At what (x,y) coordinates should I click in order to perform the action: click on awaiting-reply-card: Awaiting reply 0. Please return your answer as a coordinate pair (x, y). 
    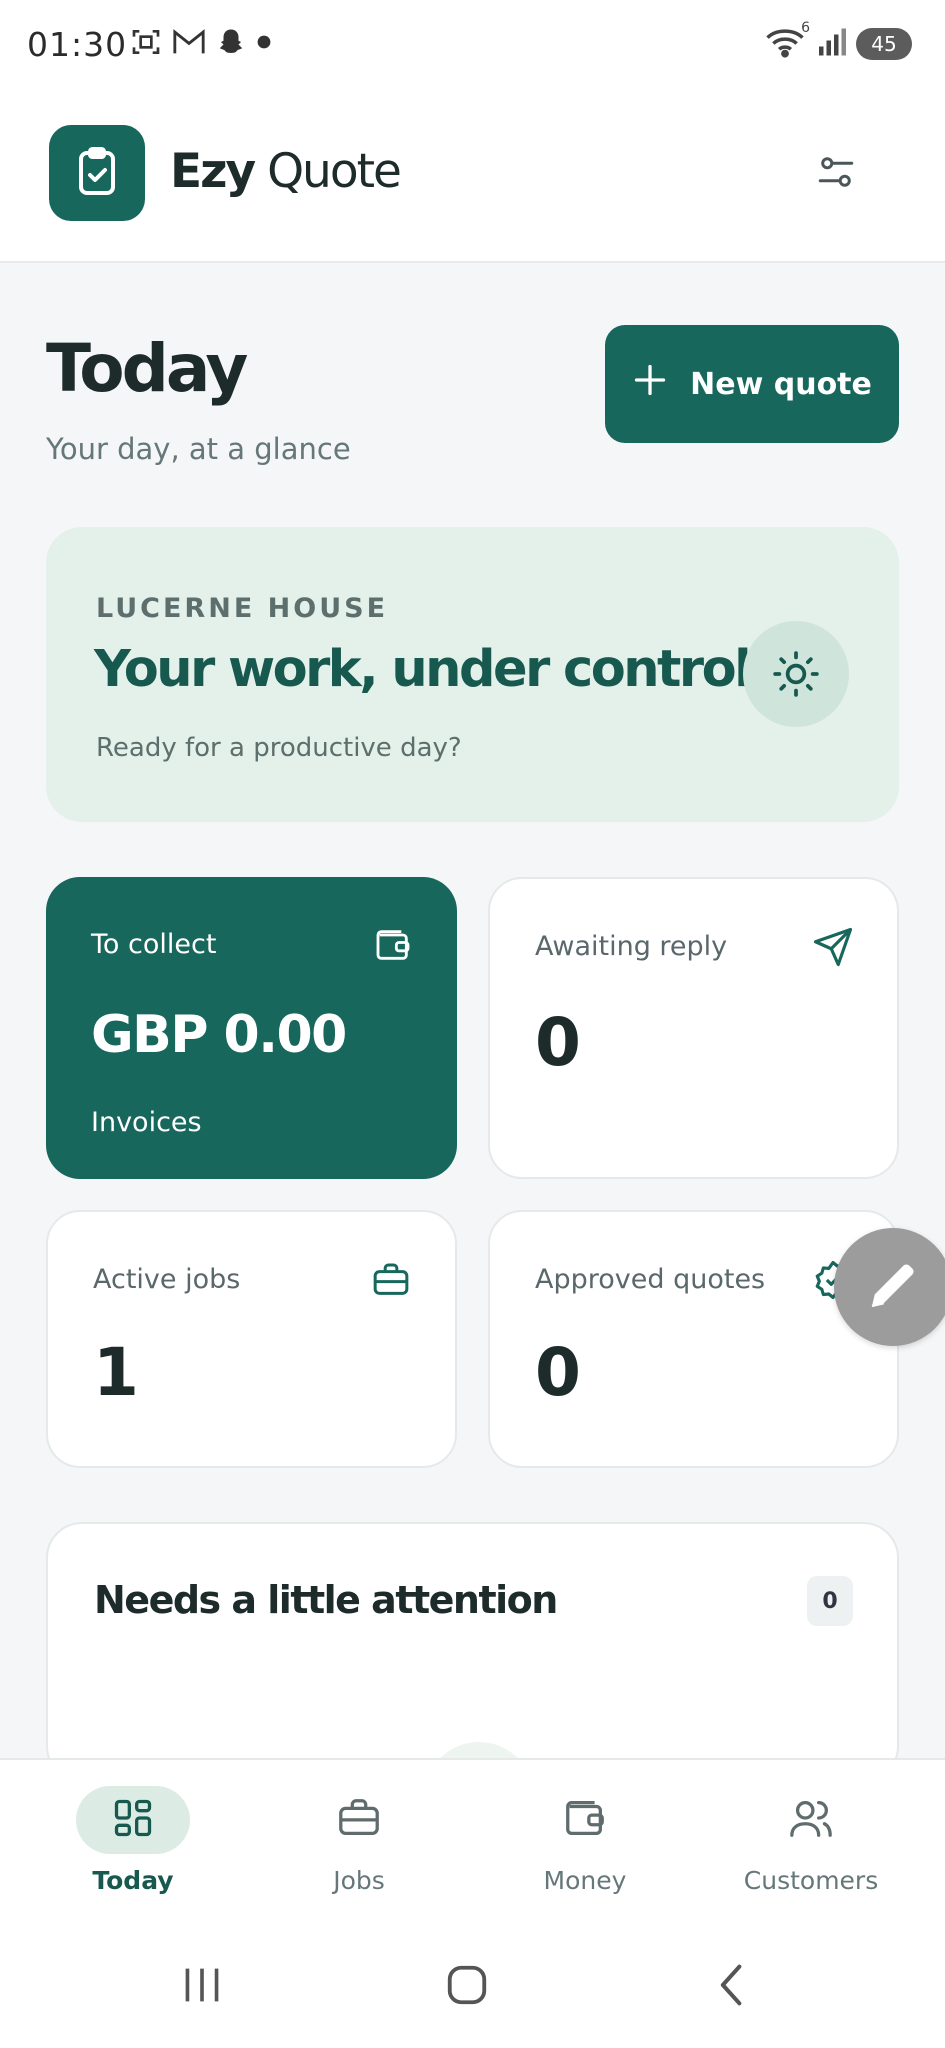
    Looking at the image, I should click on (693, 1028).